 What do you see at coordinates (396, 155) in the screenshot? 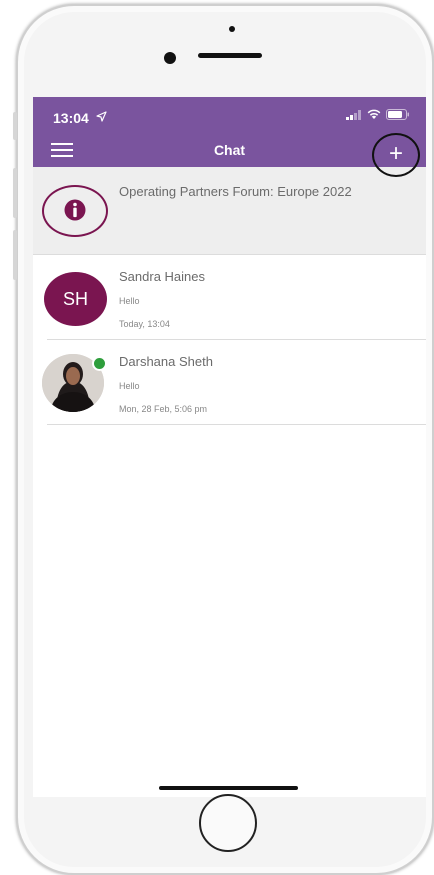
I see `add-chat-button: +` at bounding box center [396, 155].